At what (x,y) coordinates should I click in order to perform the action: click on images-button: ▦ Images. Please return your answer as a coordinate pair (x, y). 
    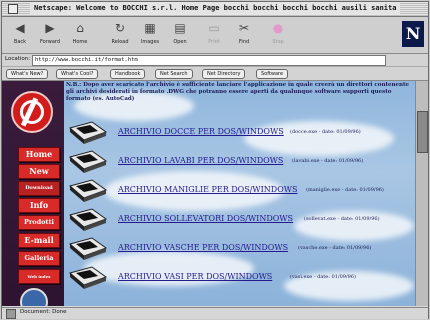
    Looking at the image, I should click on (150, 35).